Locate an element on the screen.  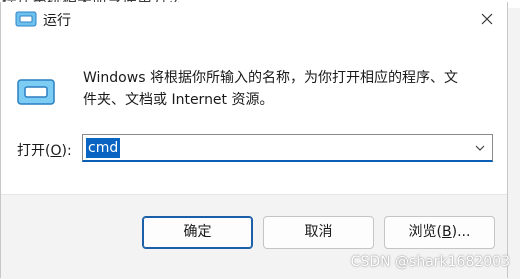
description-line-2: 件夹、文档或 Internet 资源。 is located at coordinates (178, 100).